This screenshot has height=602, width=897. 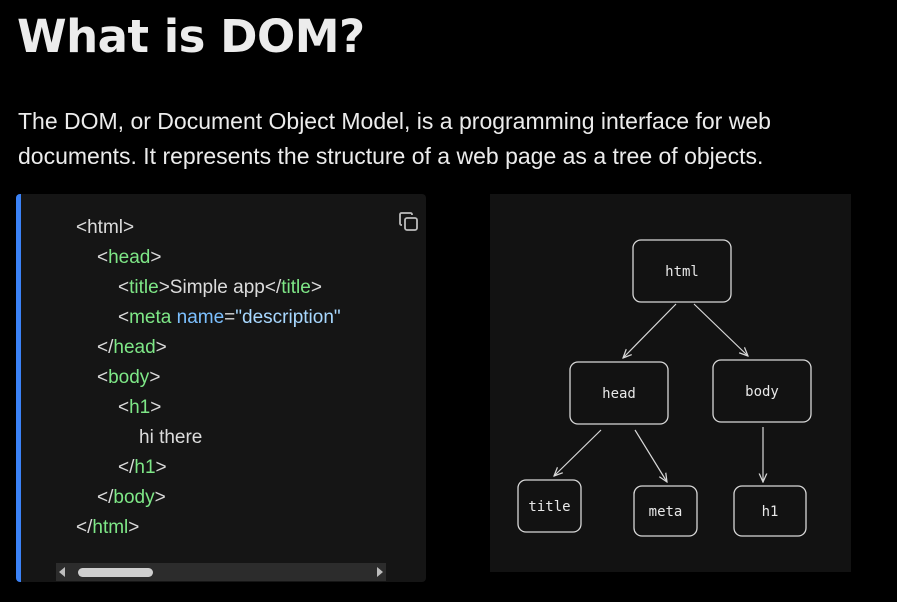 I want to click on tree-node-label: title, so click(x=549, y=507).